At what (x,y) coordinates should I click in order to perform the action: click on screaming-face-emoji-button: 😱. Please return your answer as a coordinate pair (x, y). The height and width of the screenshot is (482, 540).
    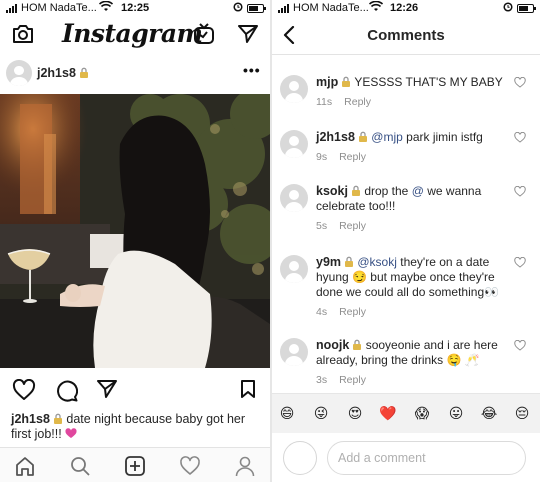
    Looking at the image, I should click on (422, 414).